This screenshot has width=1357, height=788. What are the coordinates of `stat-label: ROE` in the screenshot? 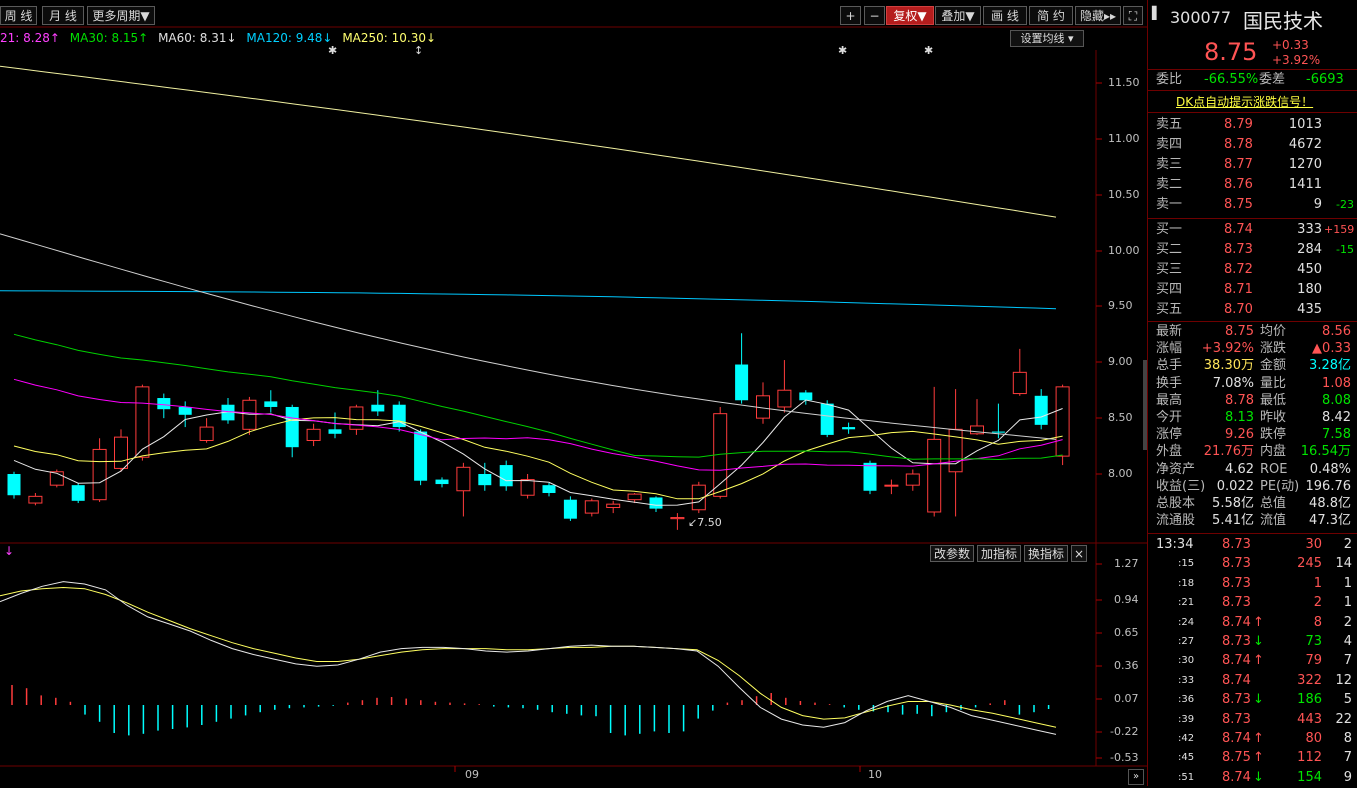 It's located at (1274, 469).